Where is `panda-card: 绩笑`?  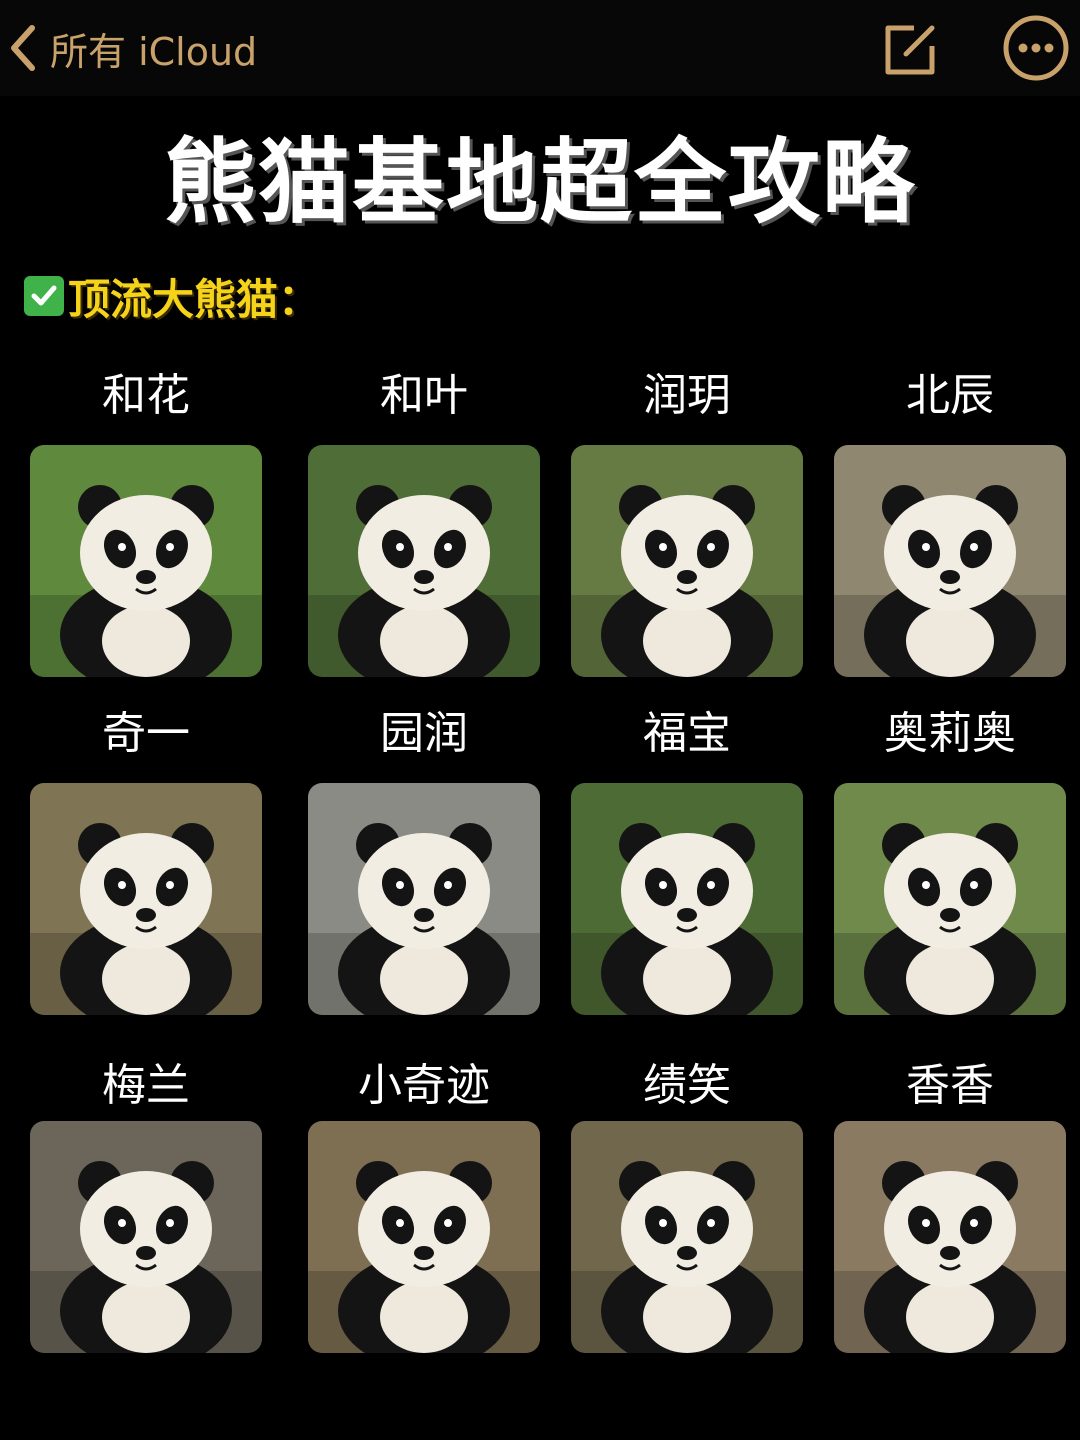 panda-card: 绩笑 is located at coordinates (687, 1206).